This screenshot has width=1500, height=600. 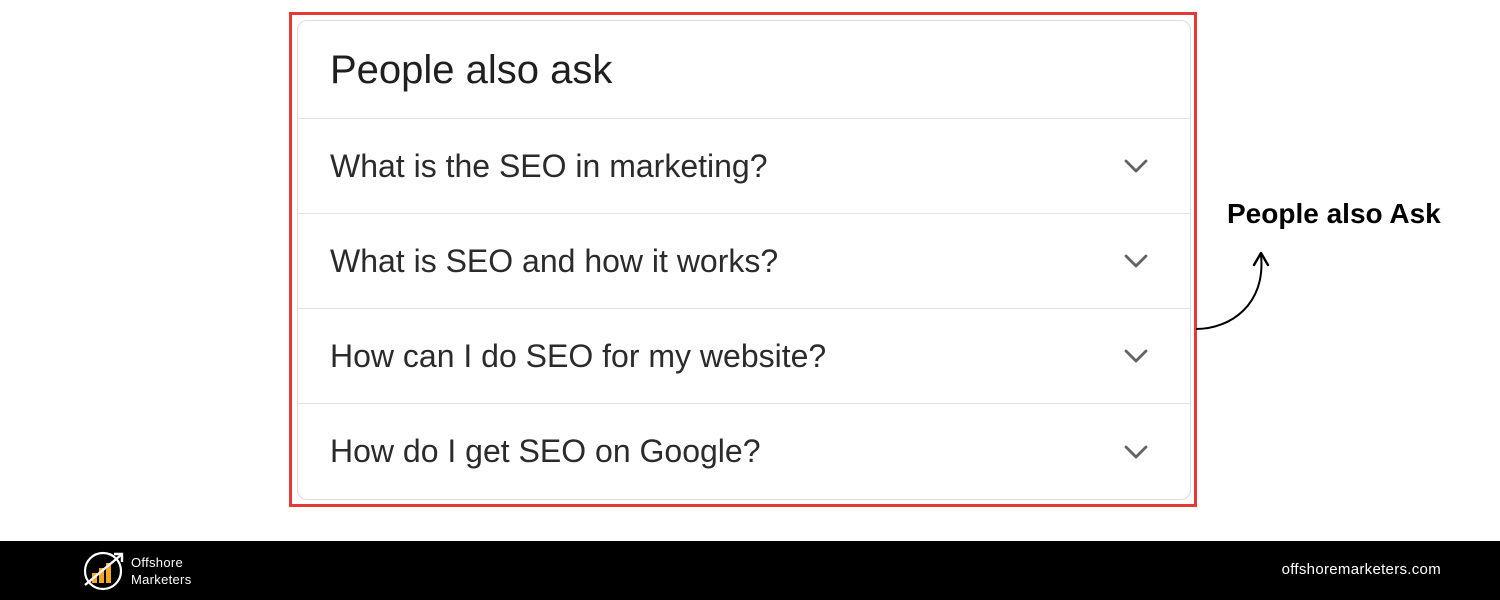 What do you see at coordinates (471, 70) in the screenshot?
I see `paa-title: People also ask` at bounding box center [471, 70].